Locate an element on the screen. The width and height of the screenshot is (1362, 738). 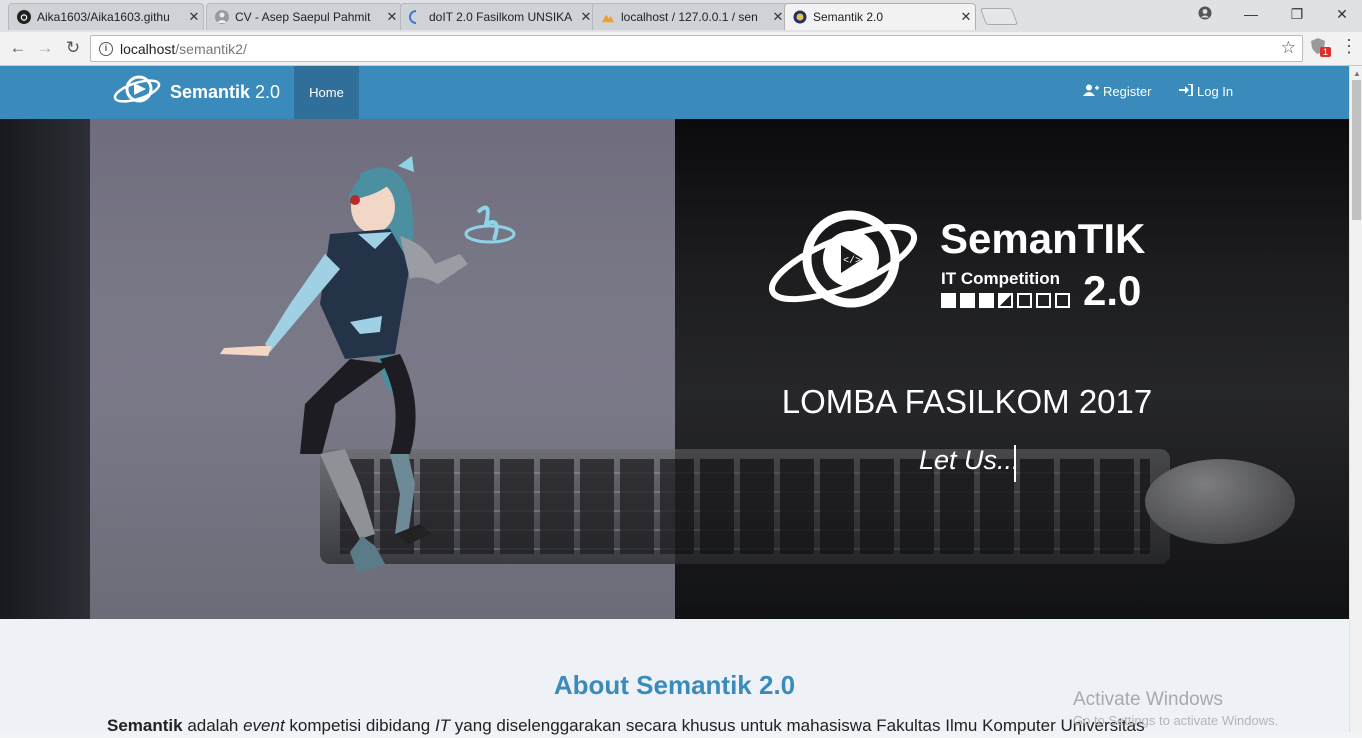
forward-arrow-icon: → is located at coordinates (45, 48).